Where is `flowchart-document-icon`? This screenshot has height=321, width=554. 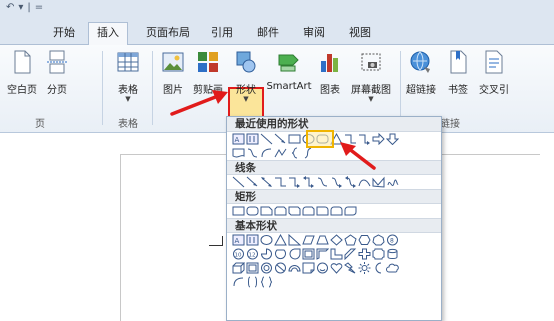
flowchart-document-icon is located at coordinates (238, 153).